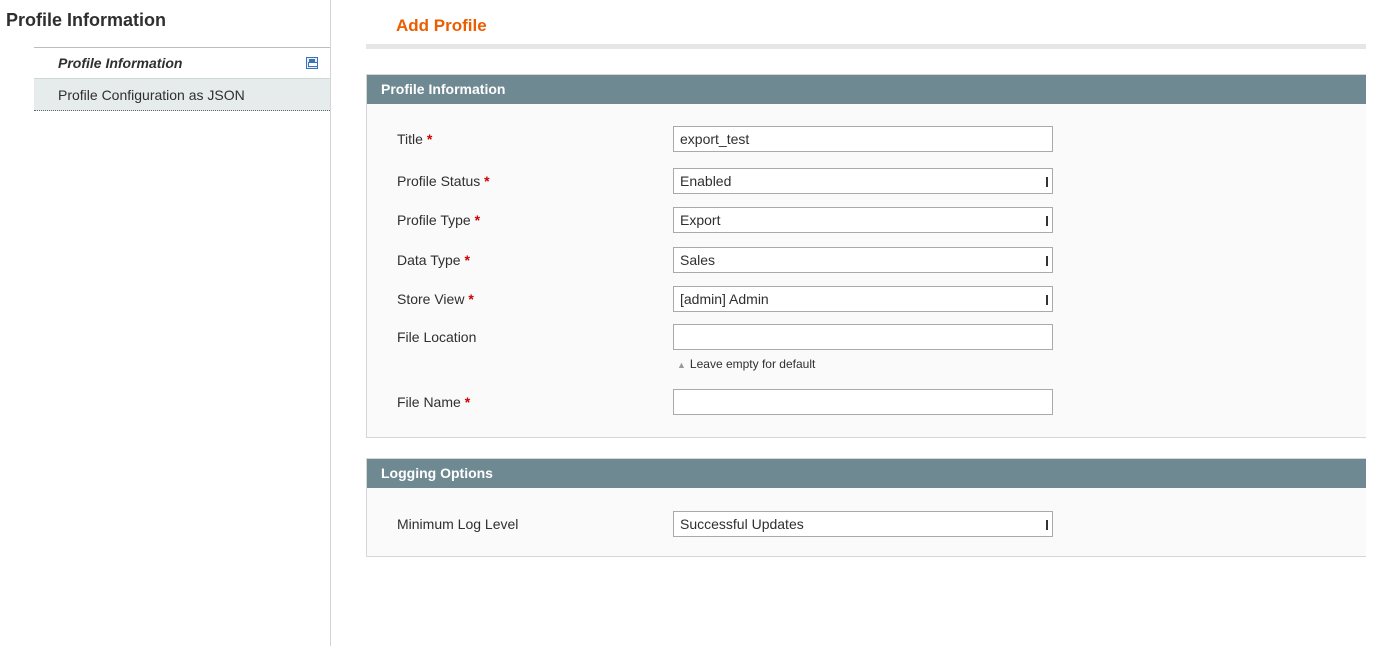  What do you see at coordinates (681, 365) in the screenshot?
I see `triangle-up-icon: ▲` at bounding box center [681, 365].